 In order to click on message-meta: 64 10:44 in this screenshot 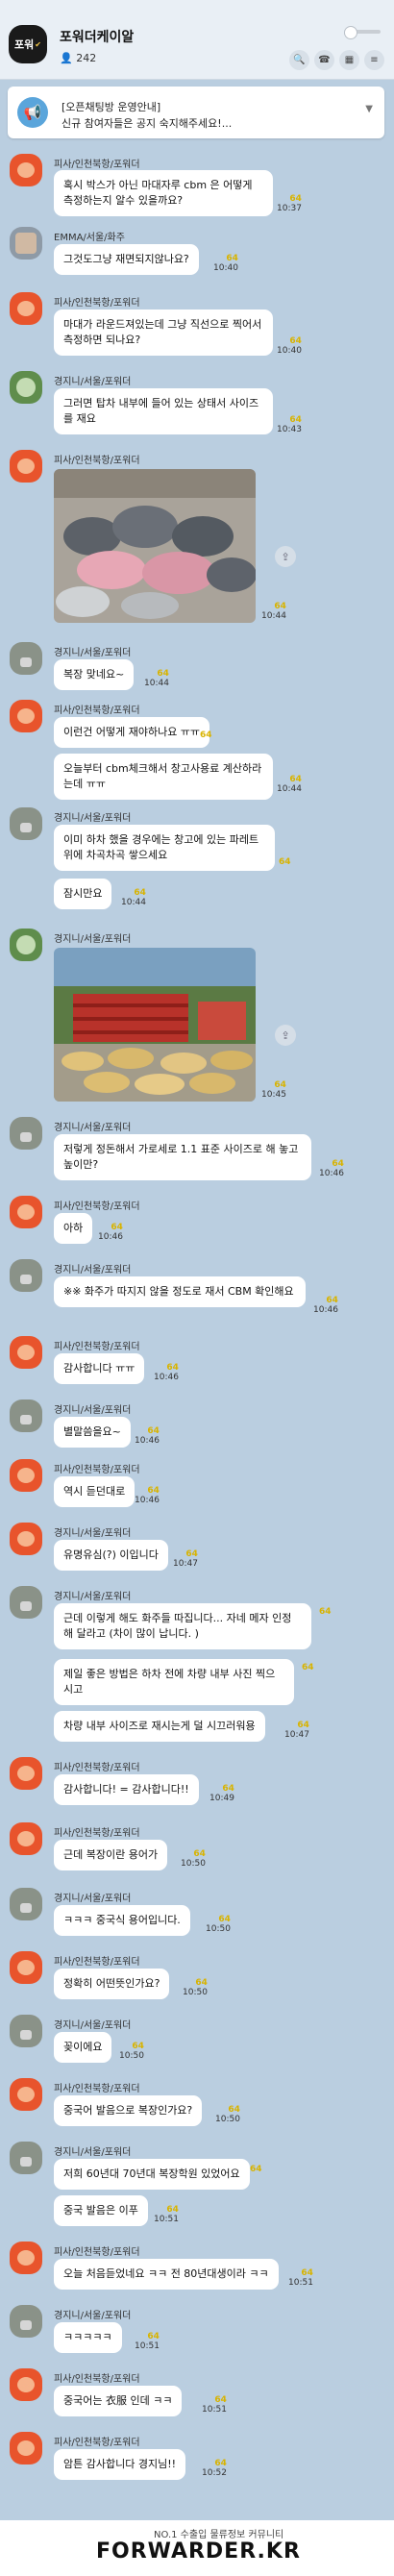, I will do `click(273, 612)`.